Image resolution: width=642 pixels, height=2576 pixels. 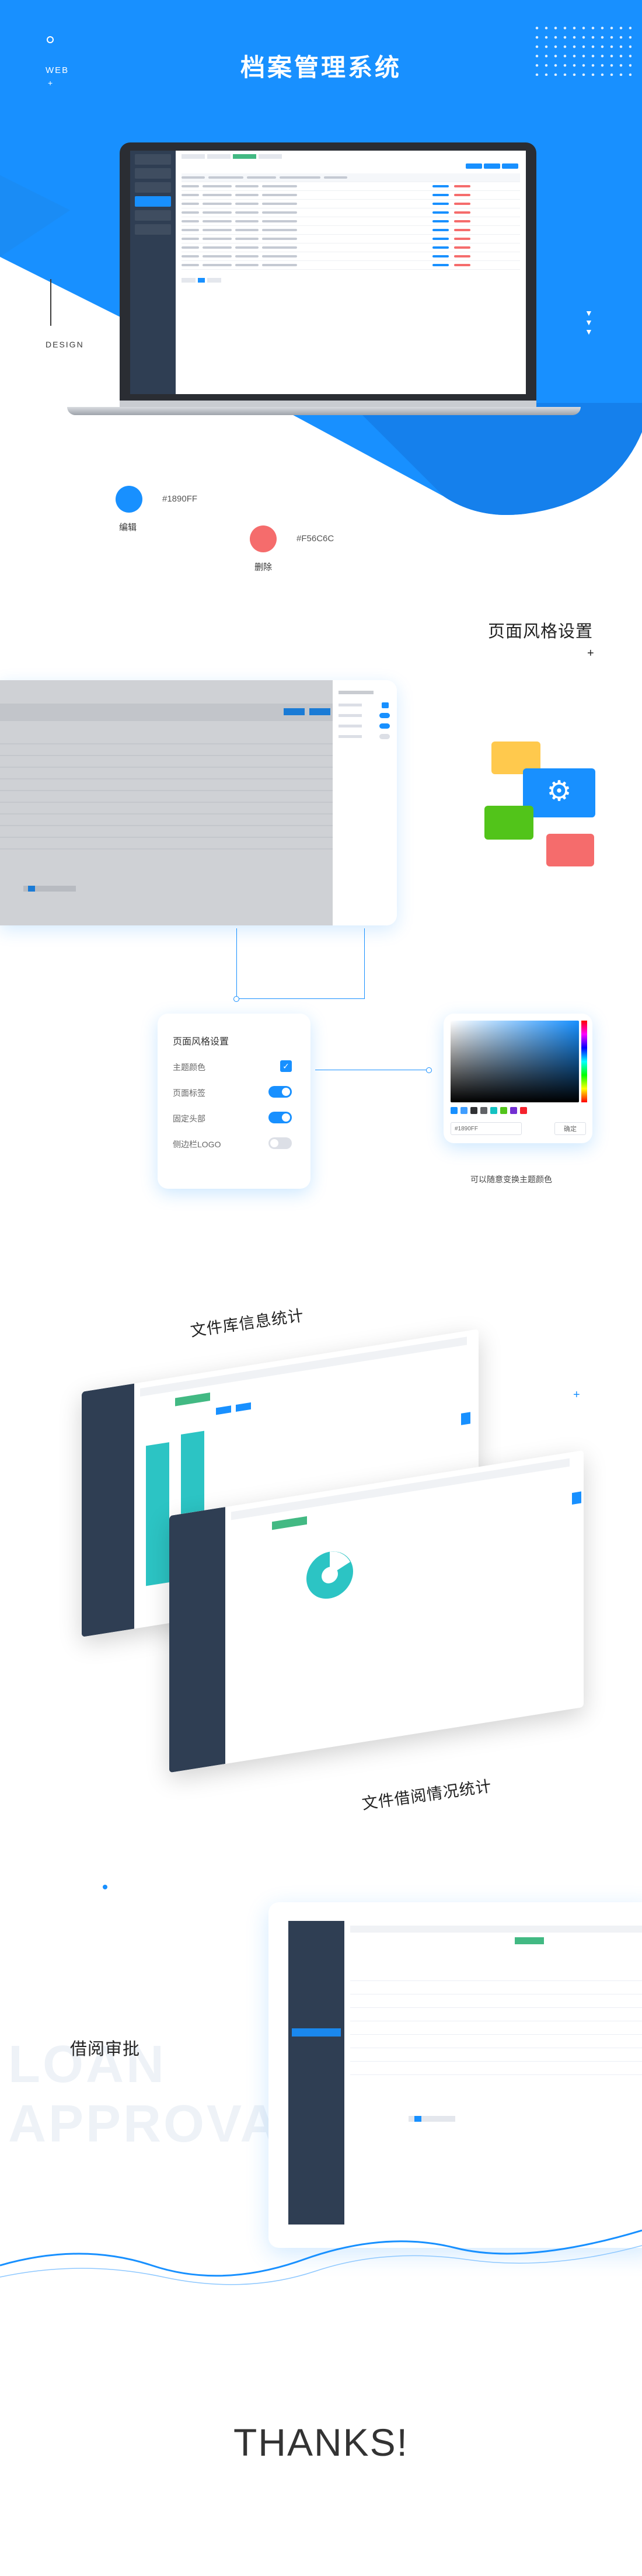 What do you see at coordinates (201, 1042) in the screenshot?
I see `settings-card-title: 页面风格设置` at bounding box center [201, 1042].